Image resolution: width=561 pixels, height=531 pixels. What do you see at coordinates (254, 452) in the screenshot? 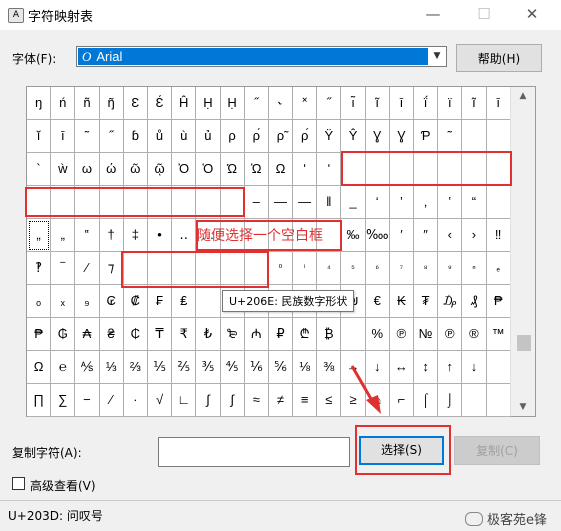
I see `copy-chars-input` at bounding box center [254, 452].